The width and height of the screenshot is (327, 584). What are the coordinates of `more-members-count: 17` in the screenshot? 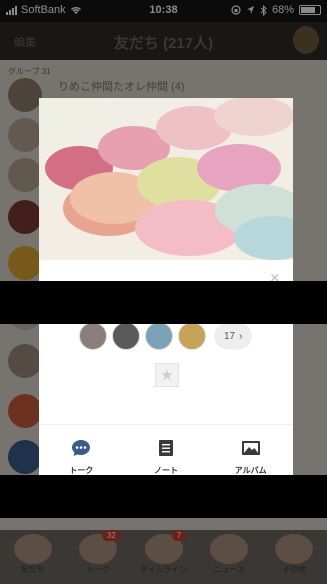 It's located at (230, 336).